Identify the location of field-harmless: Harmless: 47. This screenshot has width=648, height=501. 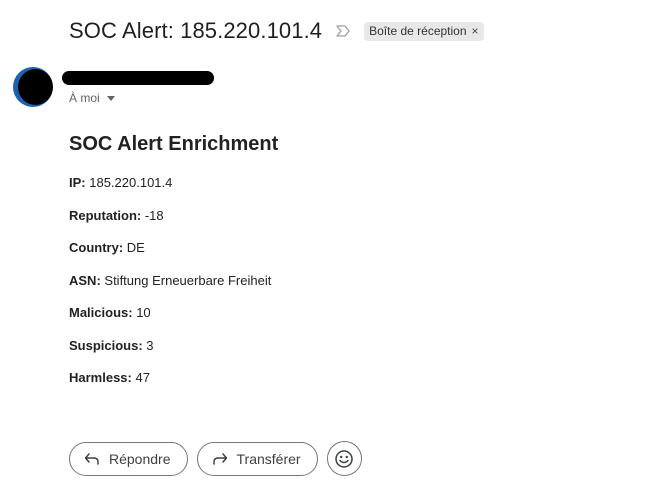
(173, 378).